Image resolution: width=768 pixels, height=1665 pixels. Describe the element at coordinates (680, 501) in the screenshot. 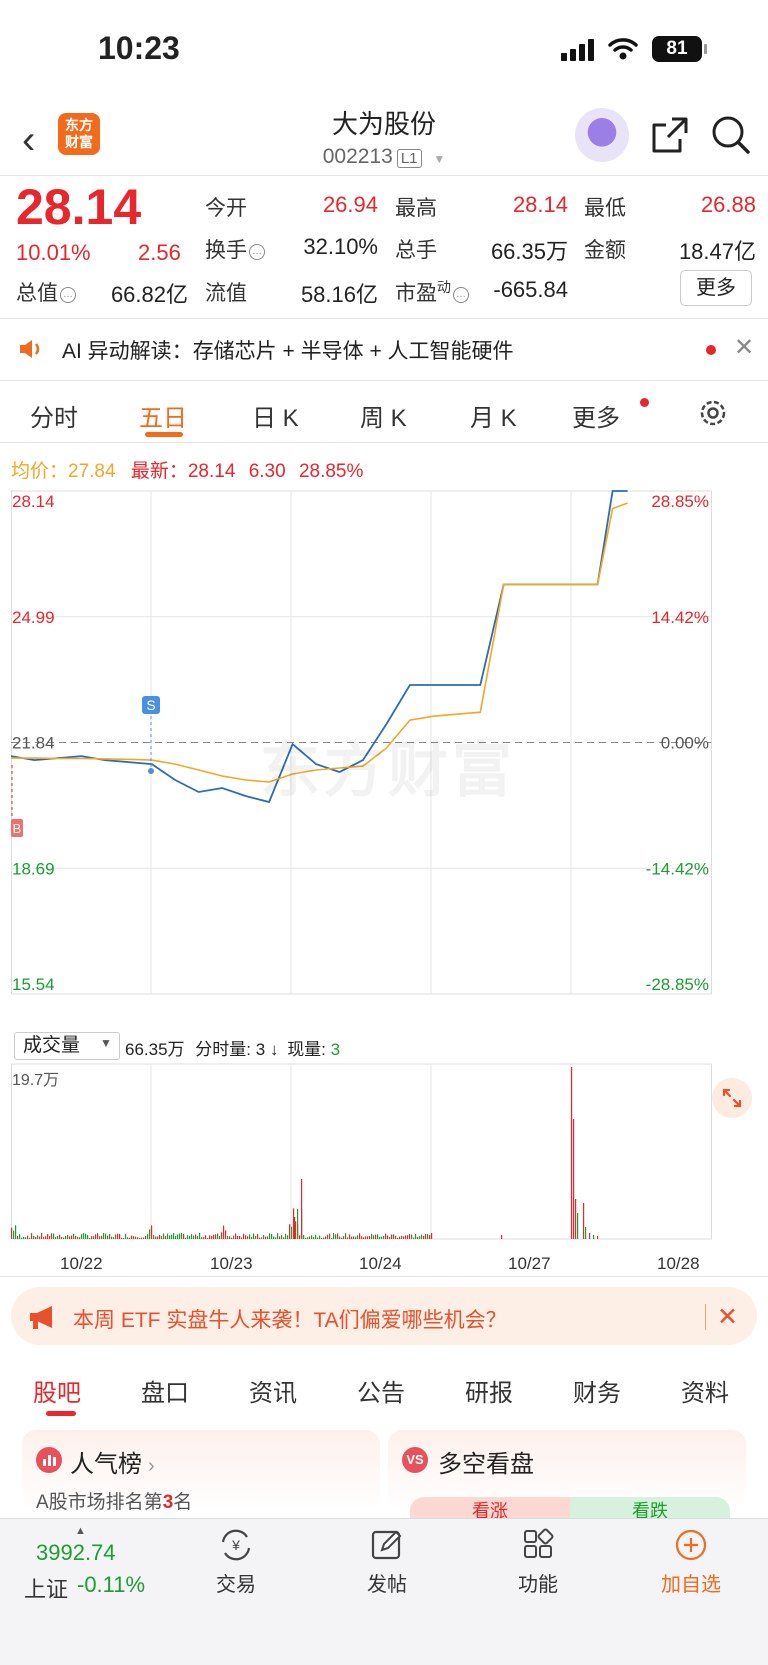

I see `y-tick-right: 28.85%` at that location.